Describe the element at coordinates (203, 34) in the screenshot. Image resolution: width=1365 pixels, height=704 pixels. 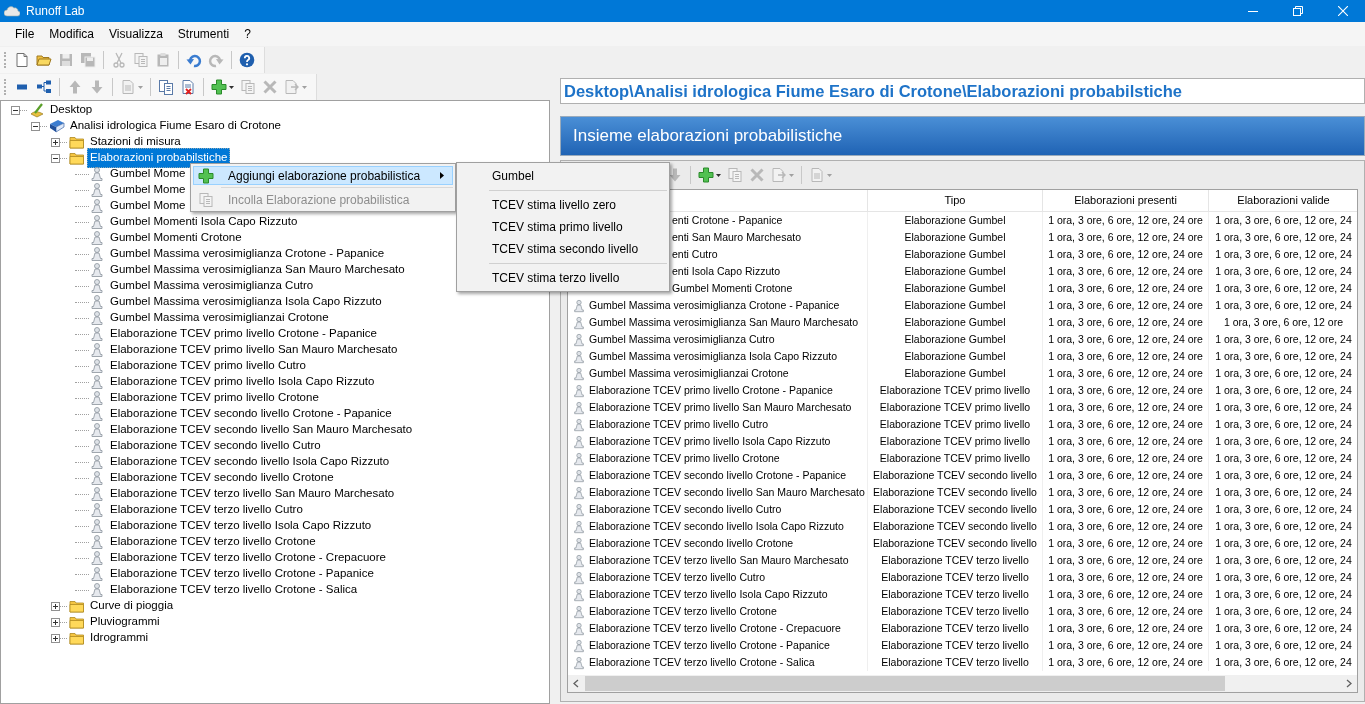
I see `menu-item: Strumenti` at that location.